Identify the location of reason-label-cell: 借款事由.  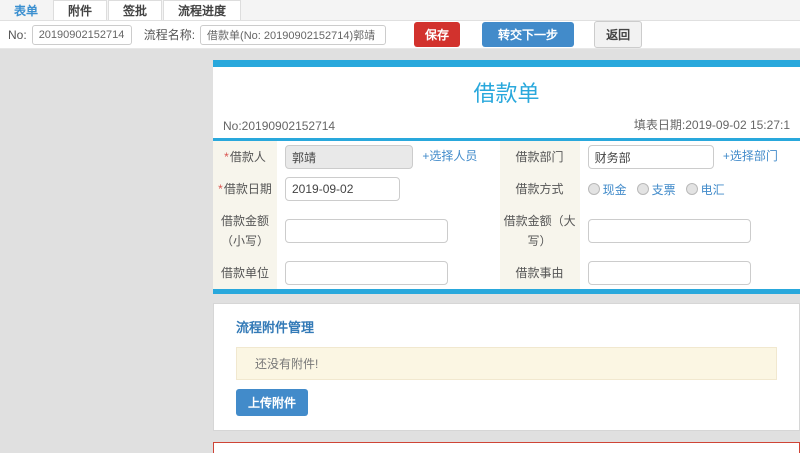
(539, 273).